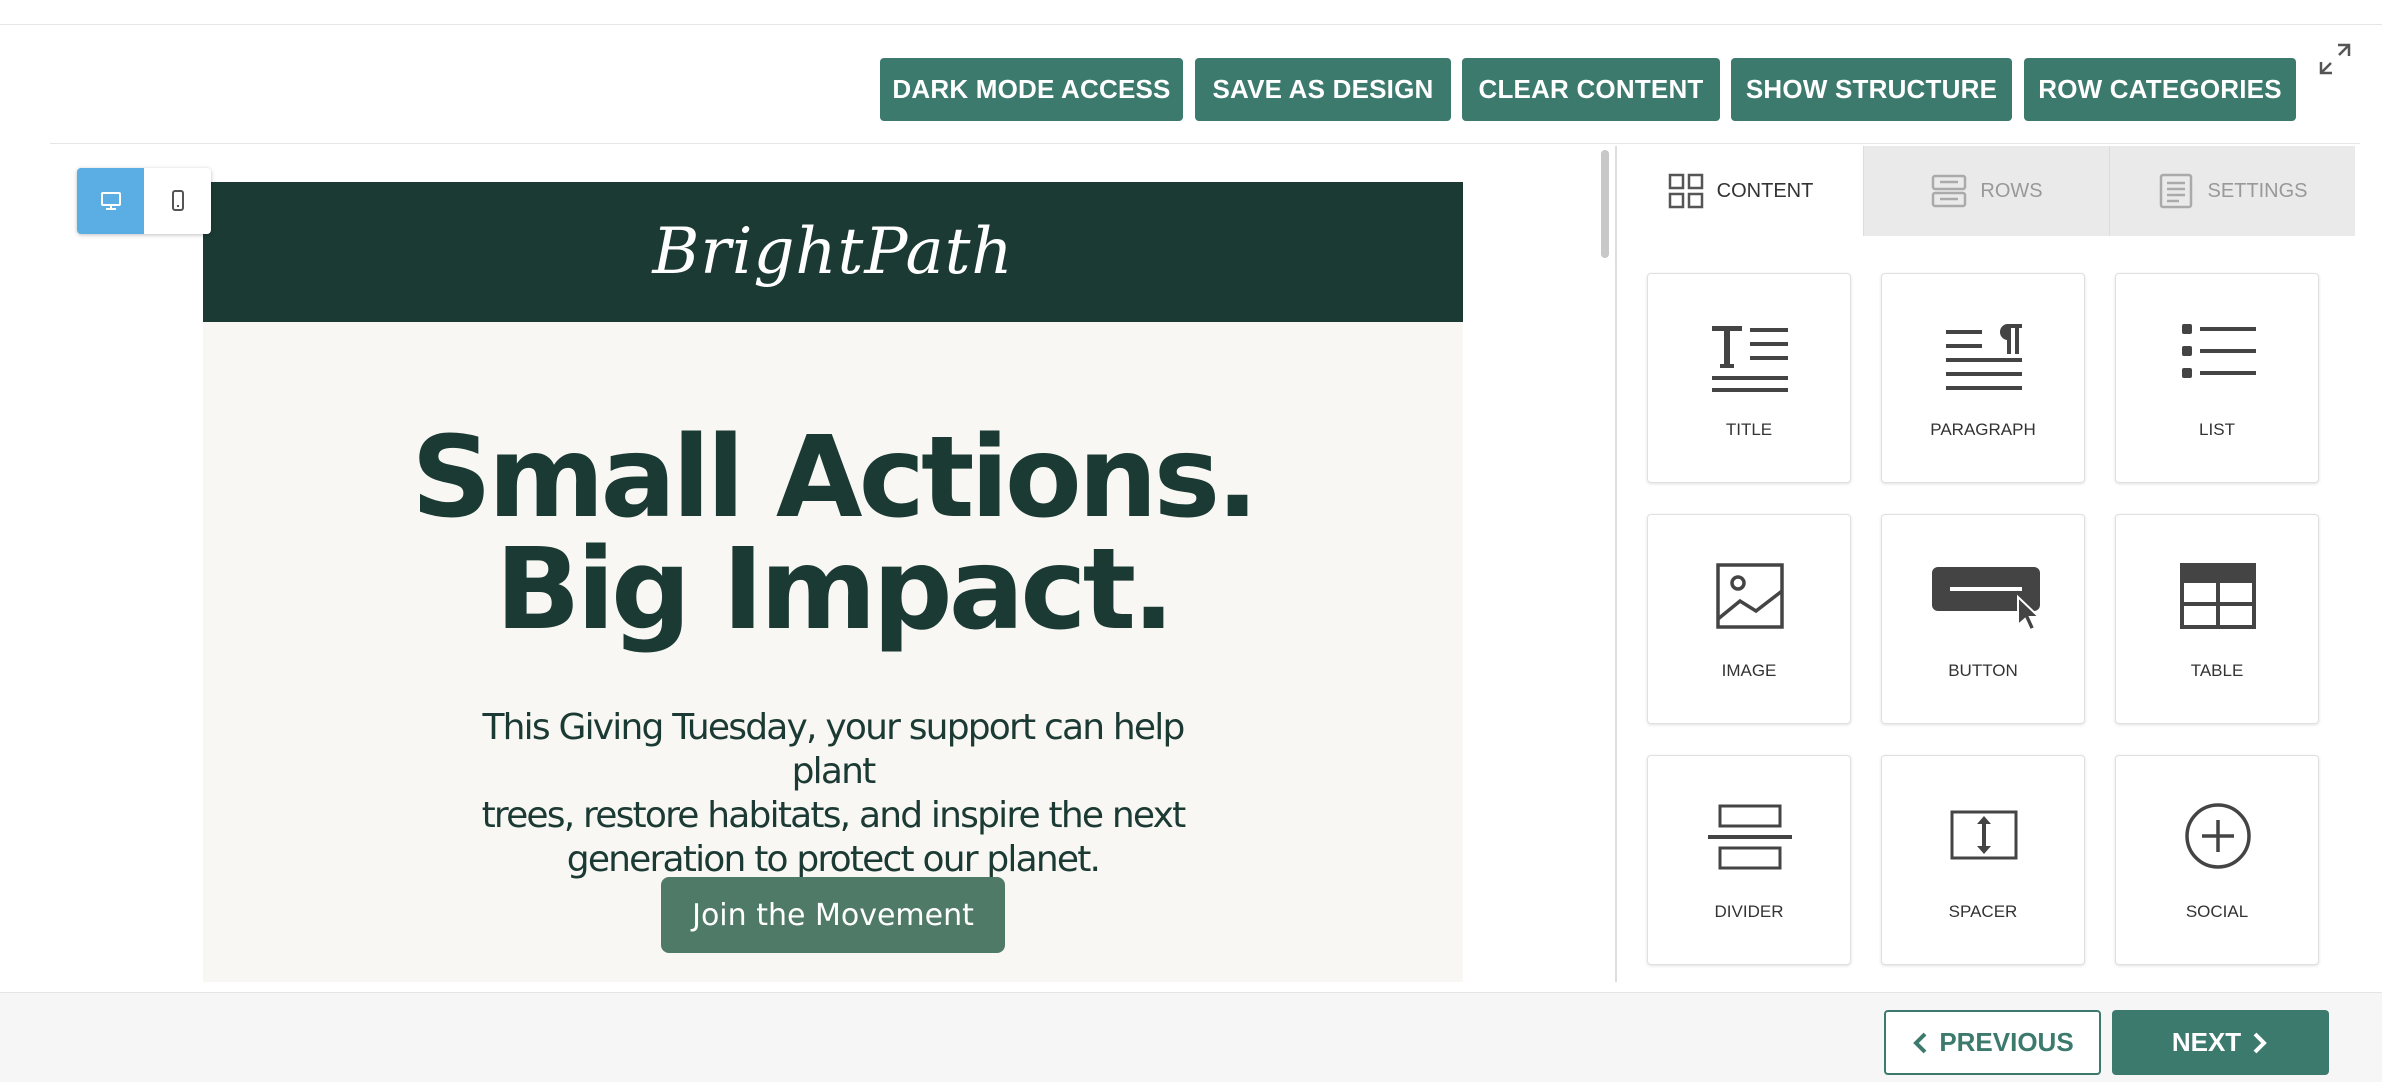 This screenshot has height=1082, width=2382. I want to click on block-table-label: TABLE, so click(2217, 670).